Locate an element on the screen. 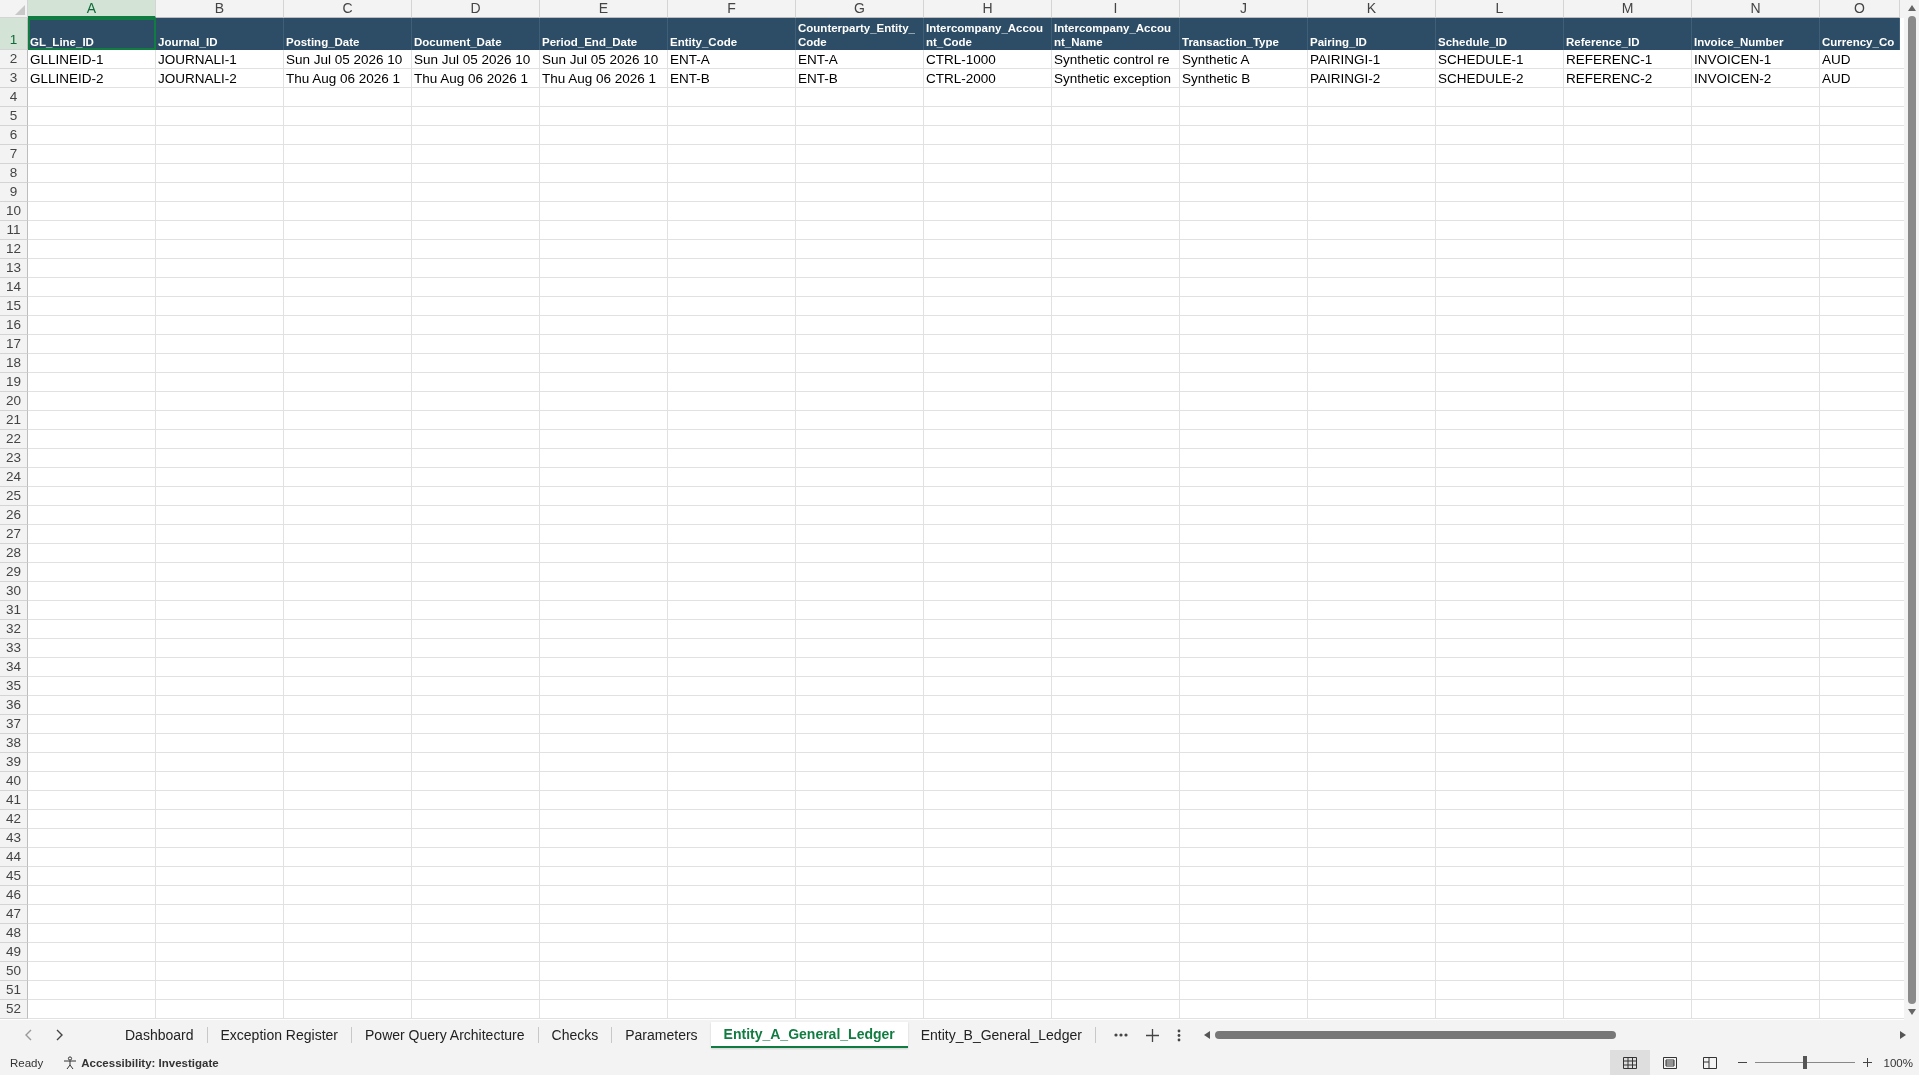 This screenshot has width=1919, height=1075. row-number: 24 is located at coordinates (14, 477).